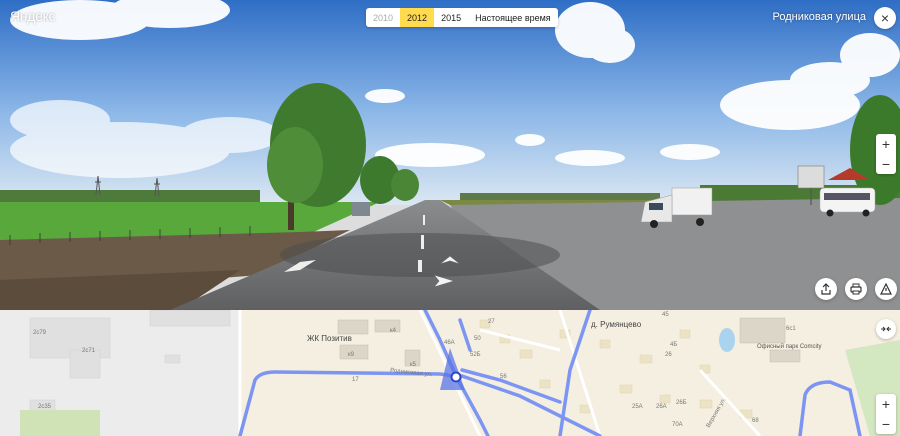 This screenshot has width=900, height=436. Describe the element at coordinates (886, 404) in the screenshot. I see `map-zoom-in-button: +` at that location.